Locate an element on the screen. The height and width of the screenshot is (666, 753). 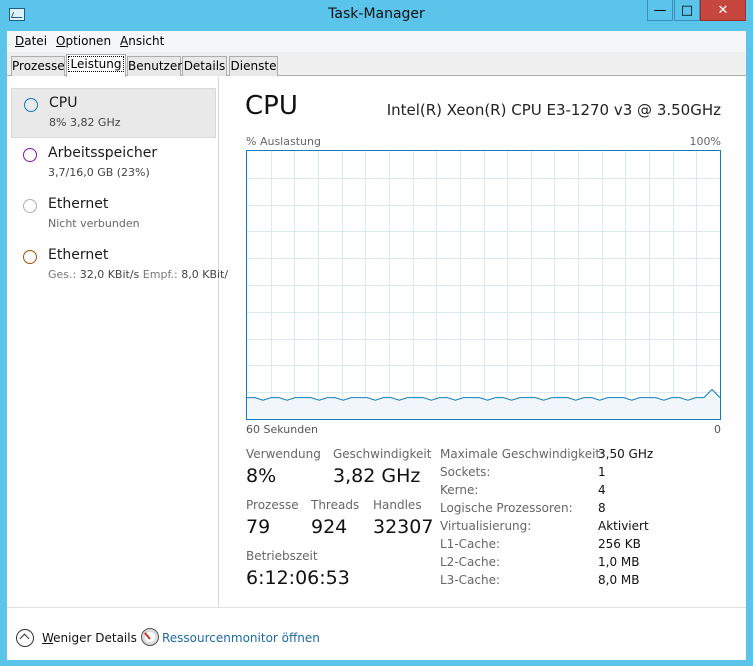
open-resource-monitor-link: Ressourcenmonitor öffnen is located at coordinates (241, 638).